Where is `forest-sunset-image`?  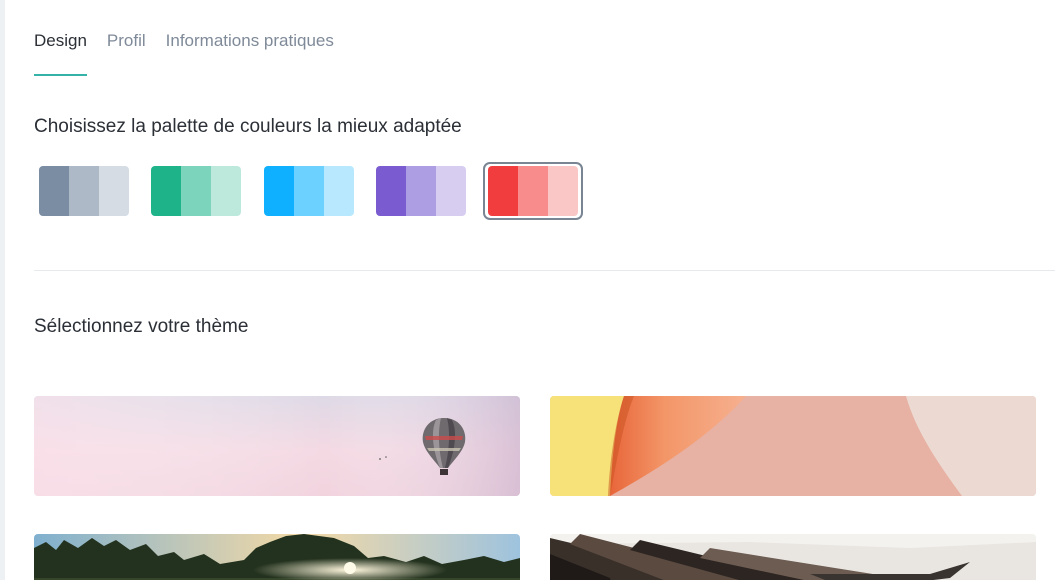
forest-sunset-image is located at coordinates (277, 557).